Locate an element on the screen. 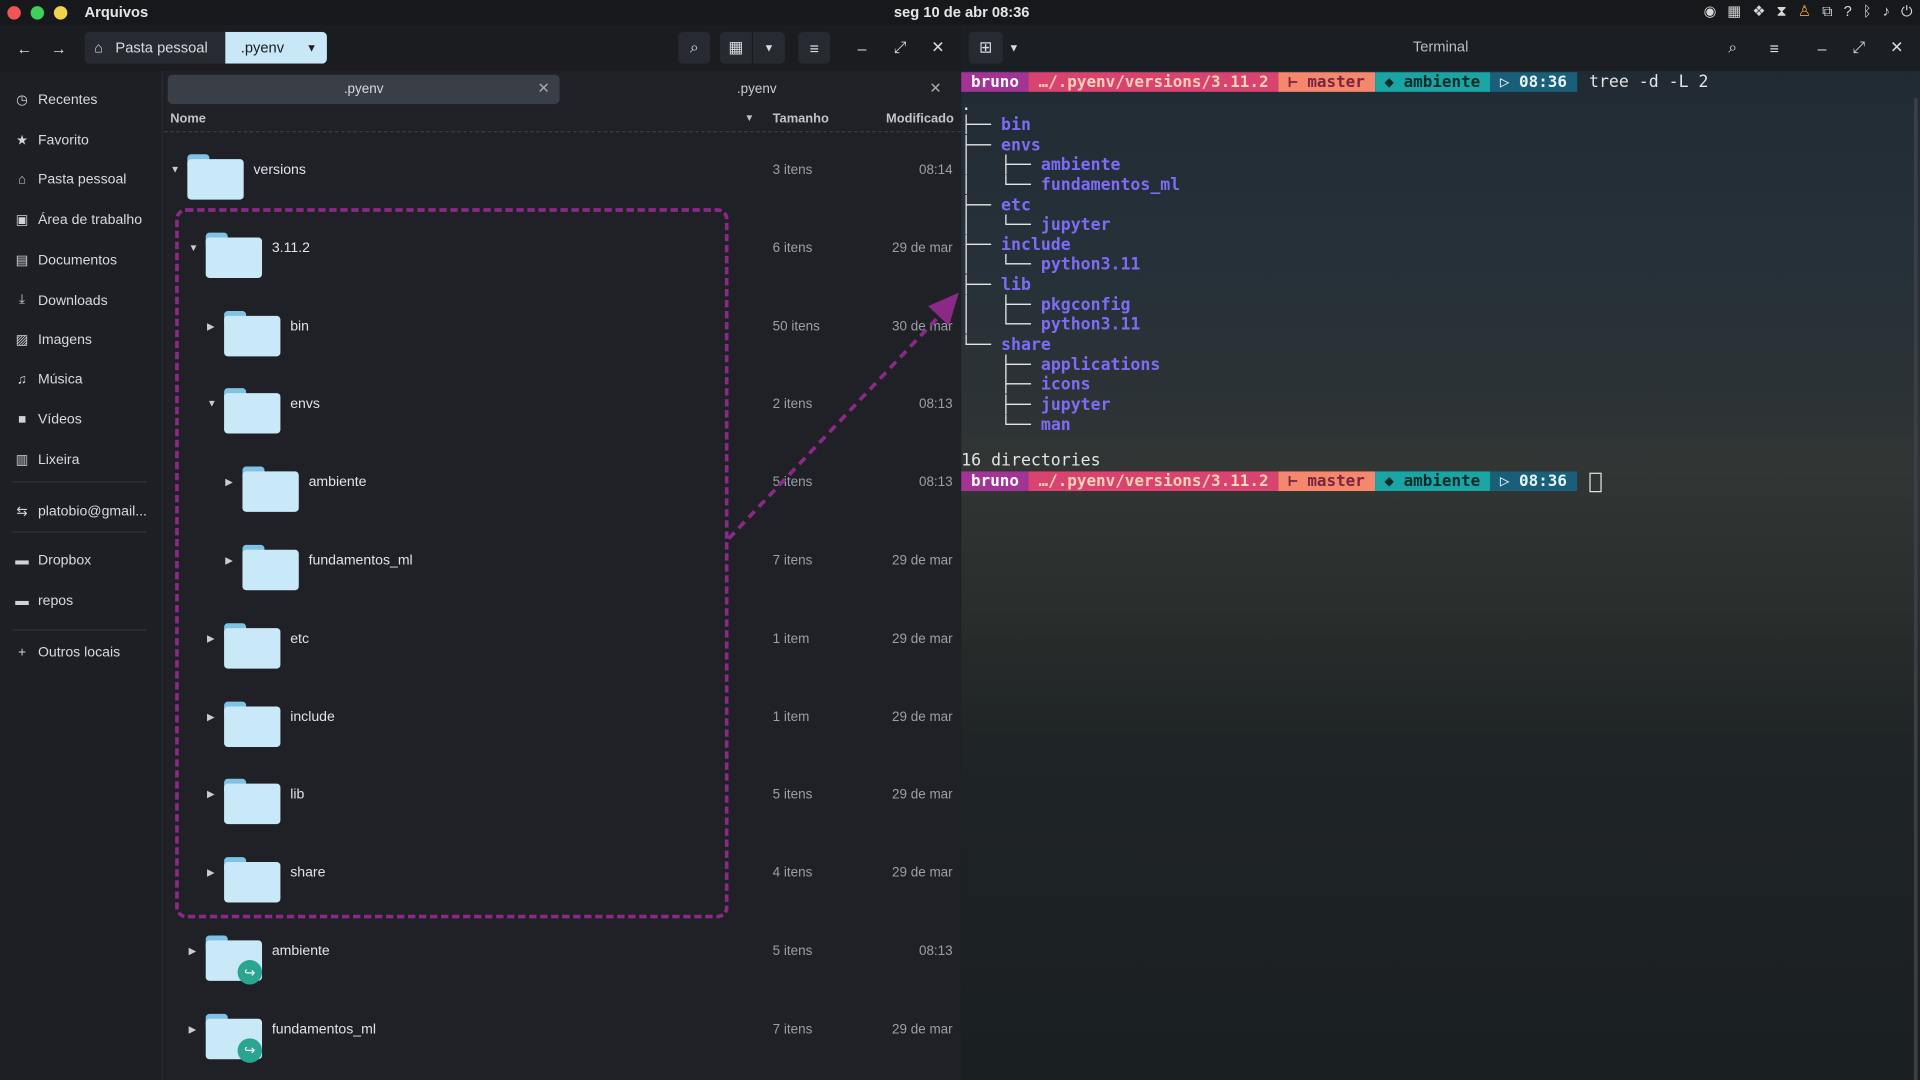 Image resolution: width=1920 pixels, height=1080 pixels. annotation-arrow is located at coordinates (843, 416).